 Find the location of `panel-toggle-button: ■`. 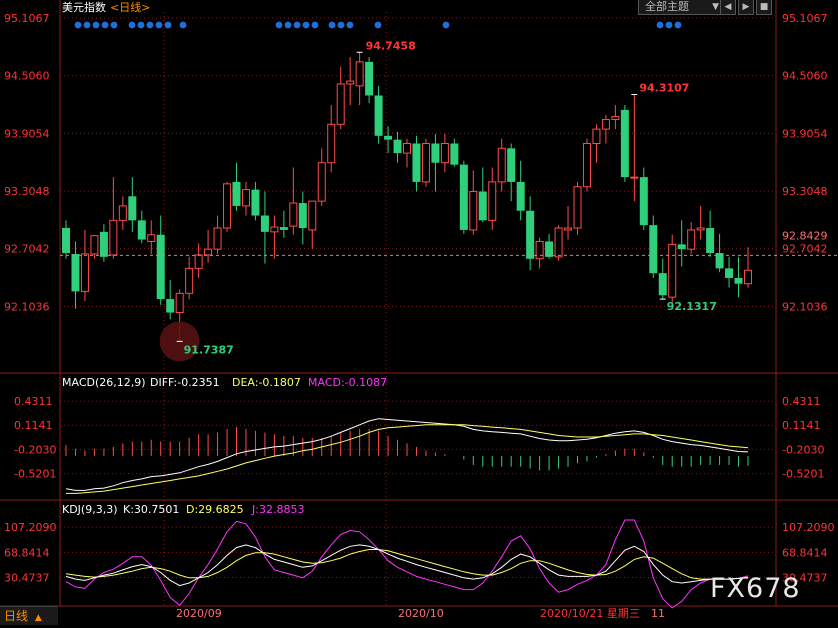

panel-toggle-button: ■ is located at coordinates (764, 7).